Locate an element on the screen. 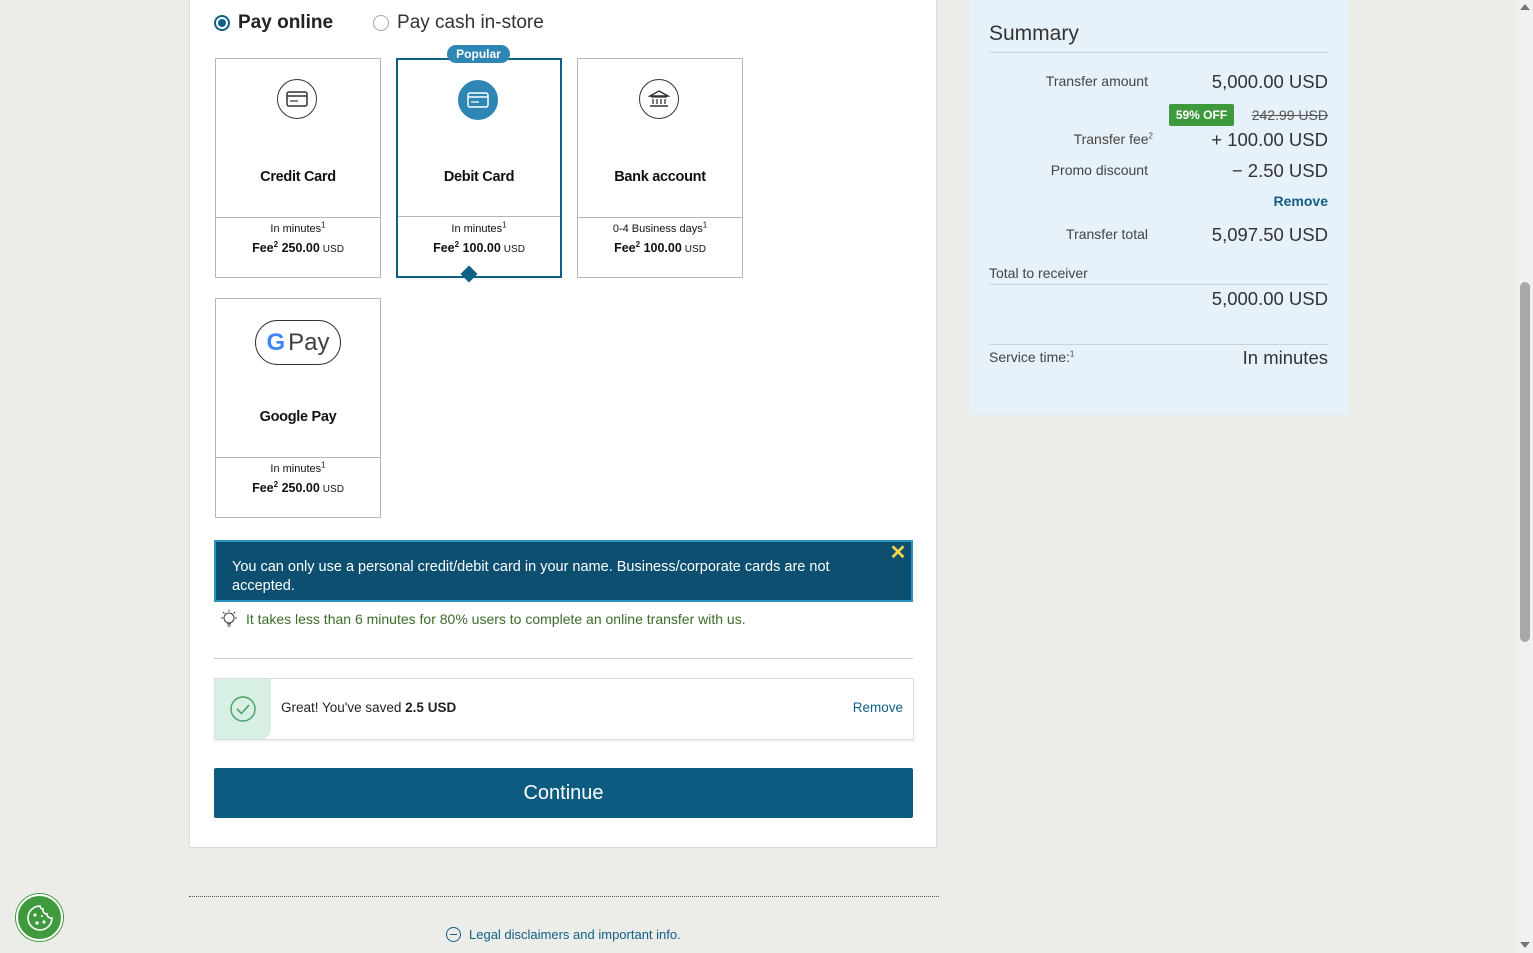  pay-online-label: Pay online is located at coordinates (286, 22).